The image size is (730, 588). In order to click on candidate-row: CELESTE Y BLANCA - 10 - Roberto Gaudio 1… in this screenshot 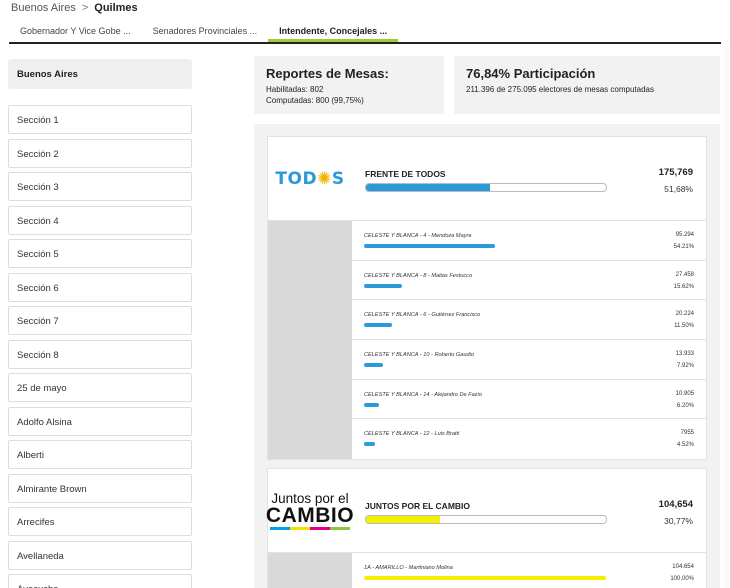, I will do `click(529, 360)`.